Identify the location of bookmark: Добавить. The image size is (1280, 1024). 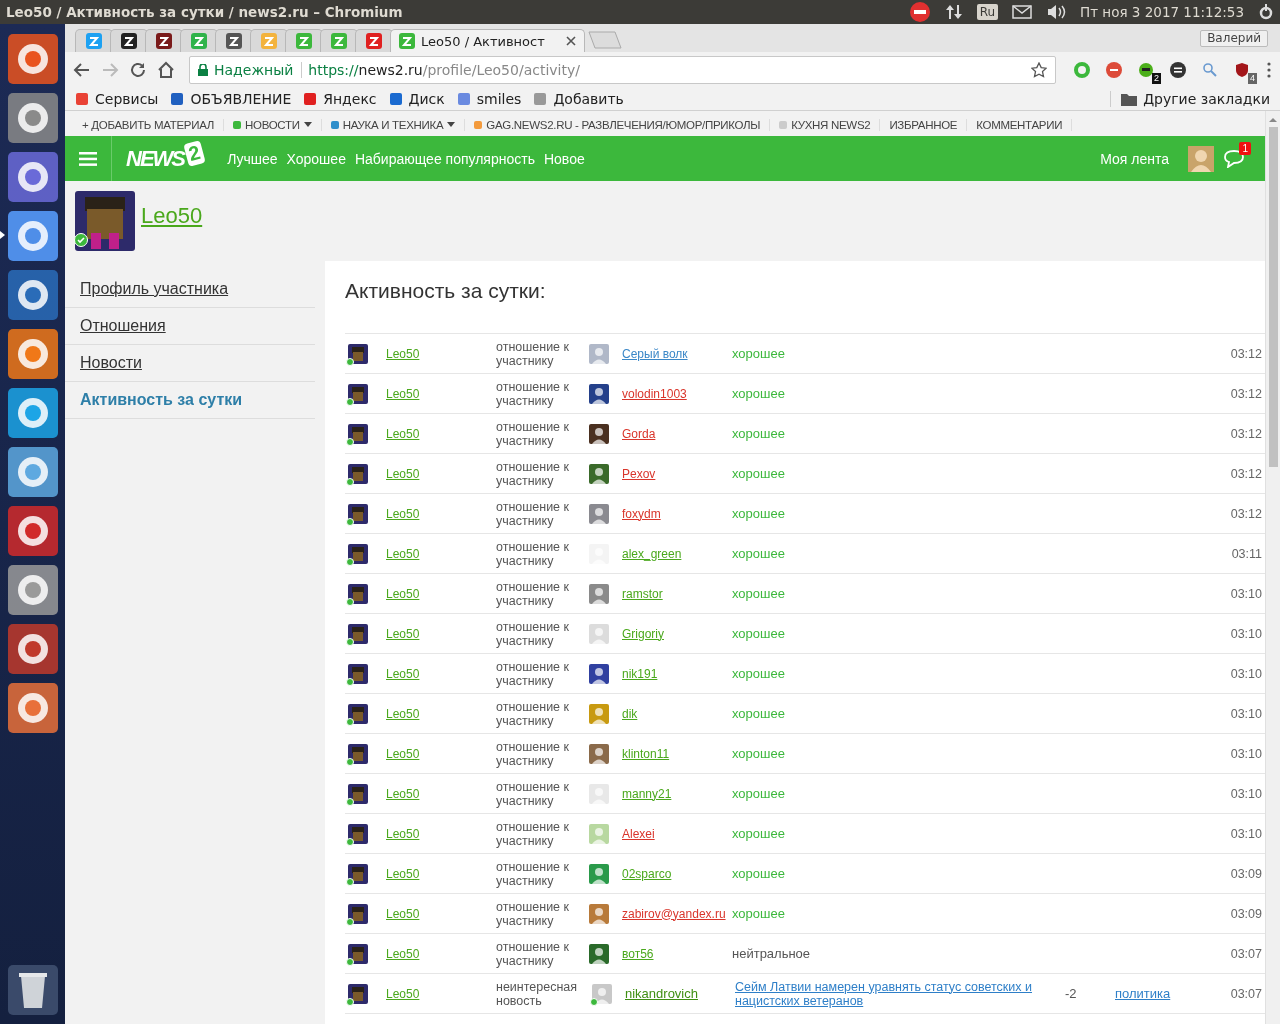
(578, 99).